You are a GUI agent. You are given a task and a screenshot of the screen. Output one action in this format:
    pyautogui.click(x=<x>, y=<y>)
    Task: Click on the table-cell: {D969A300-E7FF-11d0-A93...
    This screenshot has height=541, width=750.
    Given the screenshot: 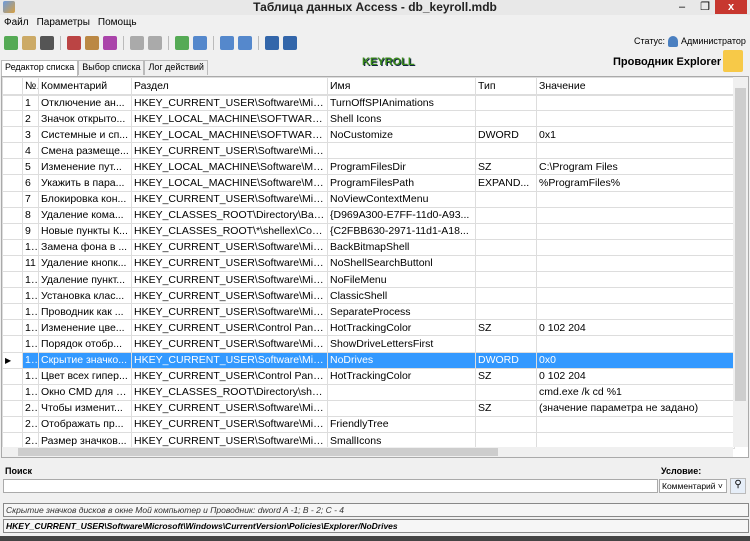 What is the action you would take?
    pyautogui.click(x=401, y=215)
    